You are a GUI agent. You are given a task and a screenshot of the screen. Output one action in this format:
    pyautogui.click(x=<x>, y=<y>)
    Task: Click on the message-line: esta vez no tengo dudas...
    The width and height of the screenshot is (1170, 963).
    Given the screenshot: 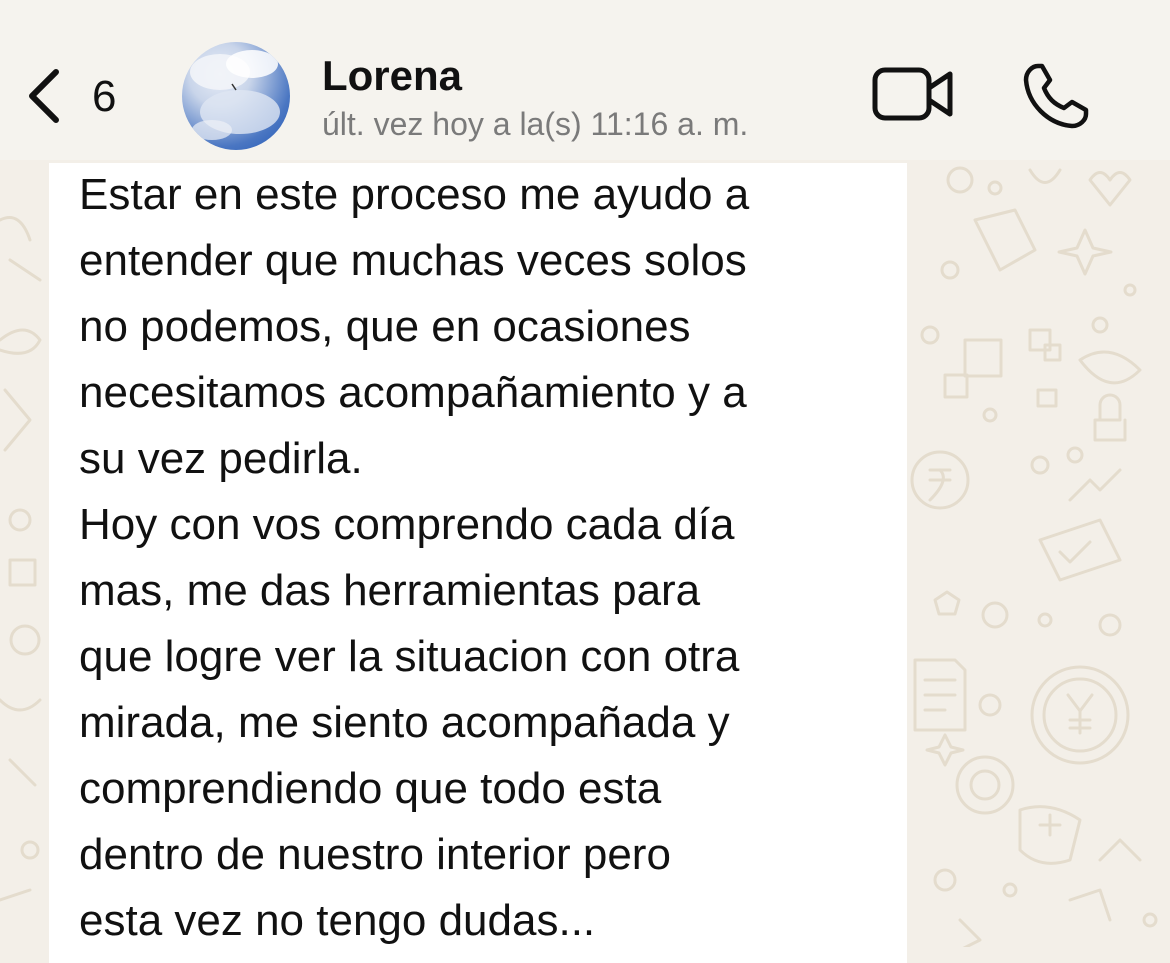 What is the action you would take?
    pyautogui.click(x=337, y=920)
    